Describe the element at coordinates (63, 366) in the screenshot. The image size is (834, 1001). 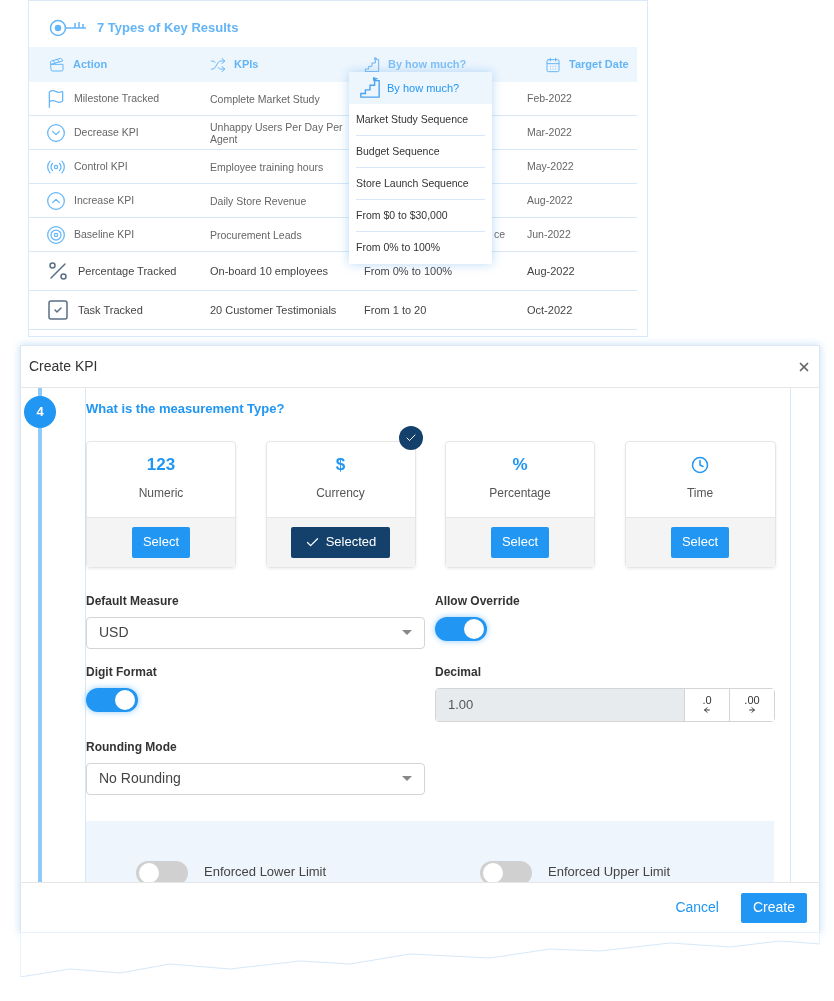
I see `dialog-title: Create KPI` at that location.